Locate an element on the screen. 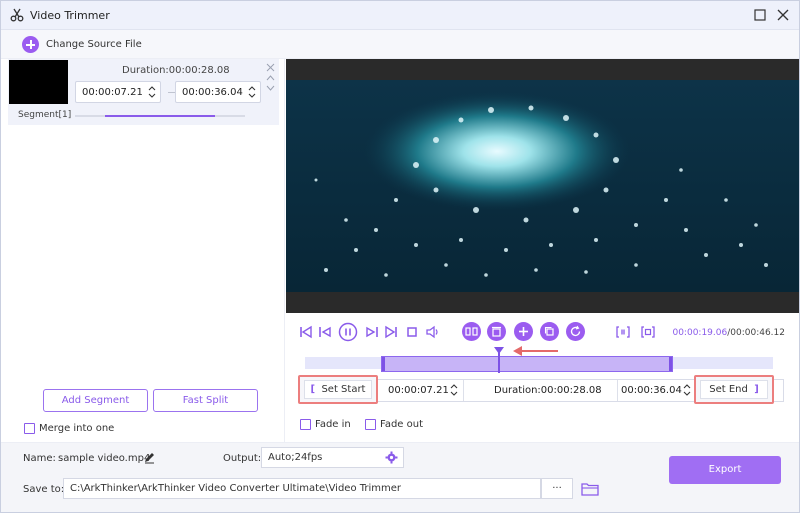 The image size is (800, 513). scissors-icon is located at coordinates (17, 15).